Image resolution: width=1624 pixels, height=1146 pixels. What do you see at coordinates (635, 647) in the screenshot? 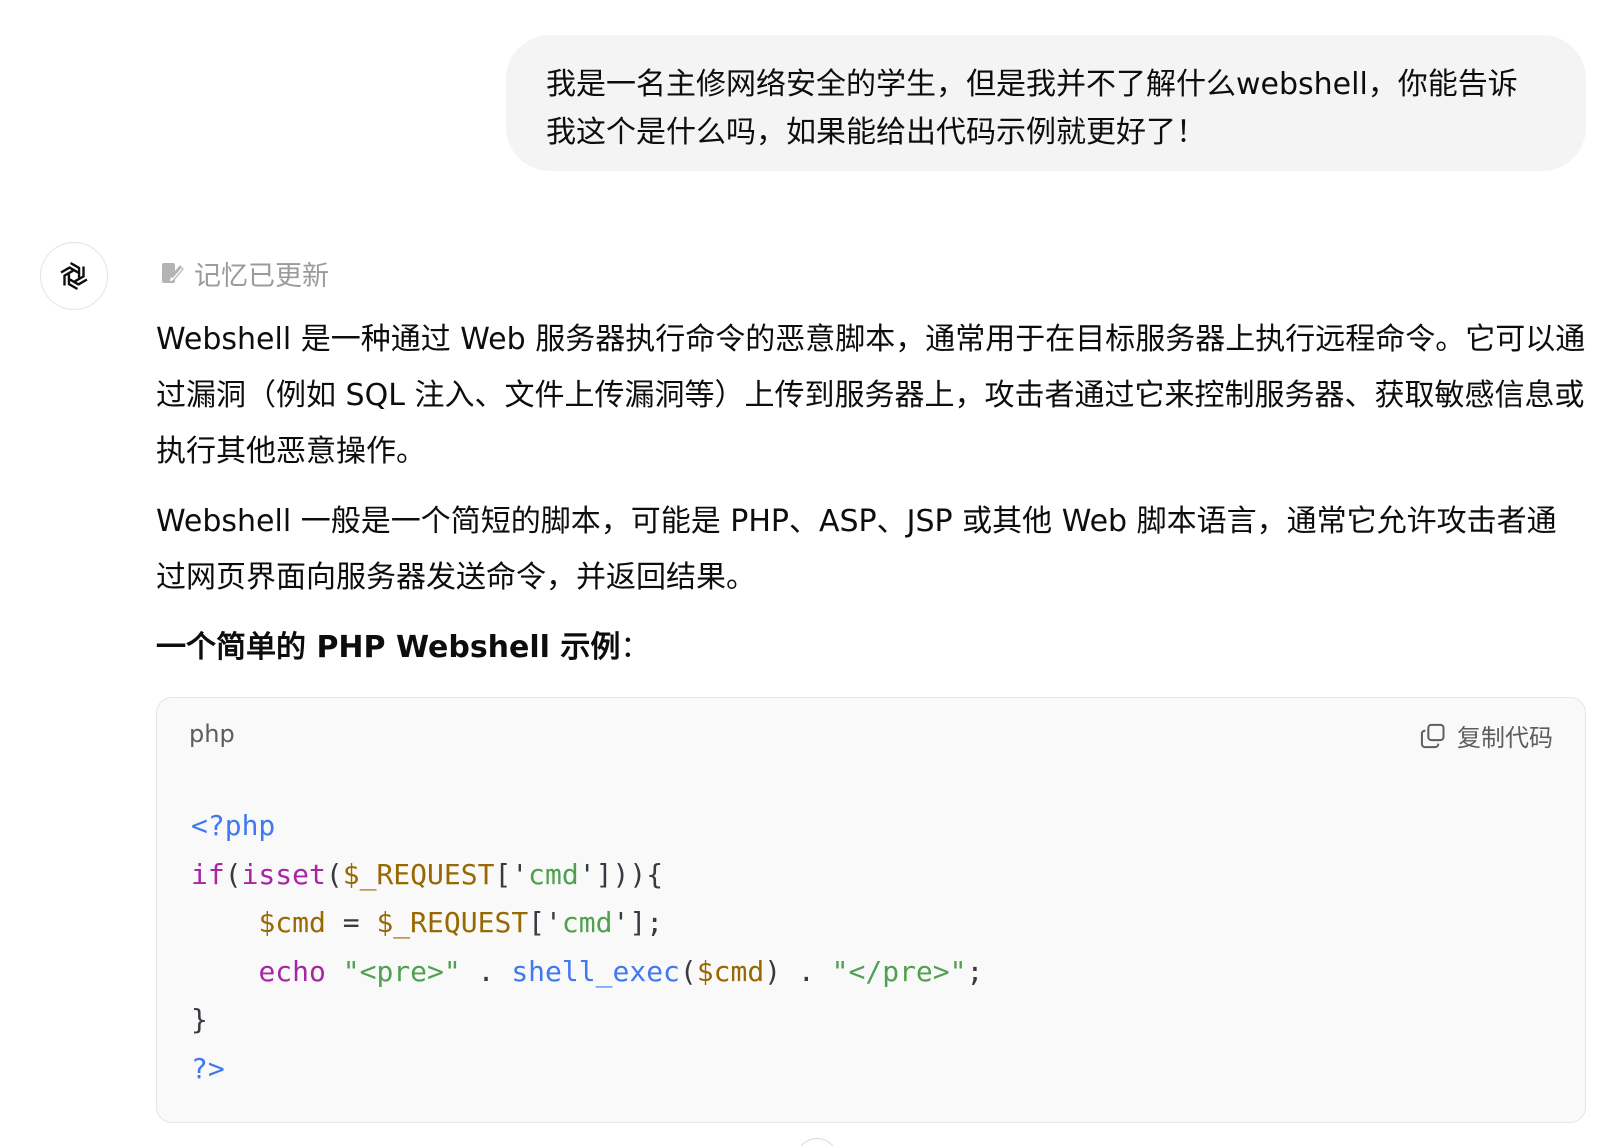
I see `example-heading-colon: ：` at bounding box center [635, 647].